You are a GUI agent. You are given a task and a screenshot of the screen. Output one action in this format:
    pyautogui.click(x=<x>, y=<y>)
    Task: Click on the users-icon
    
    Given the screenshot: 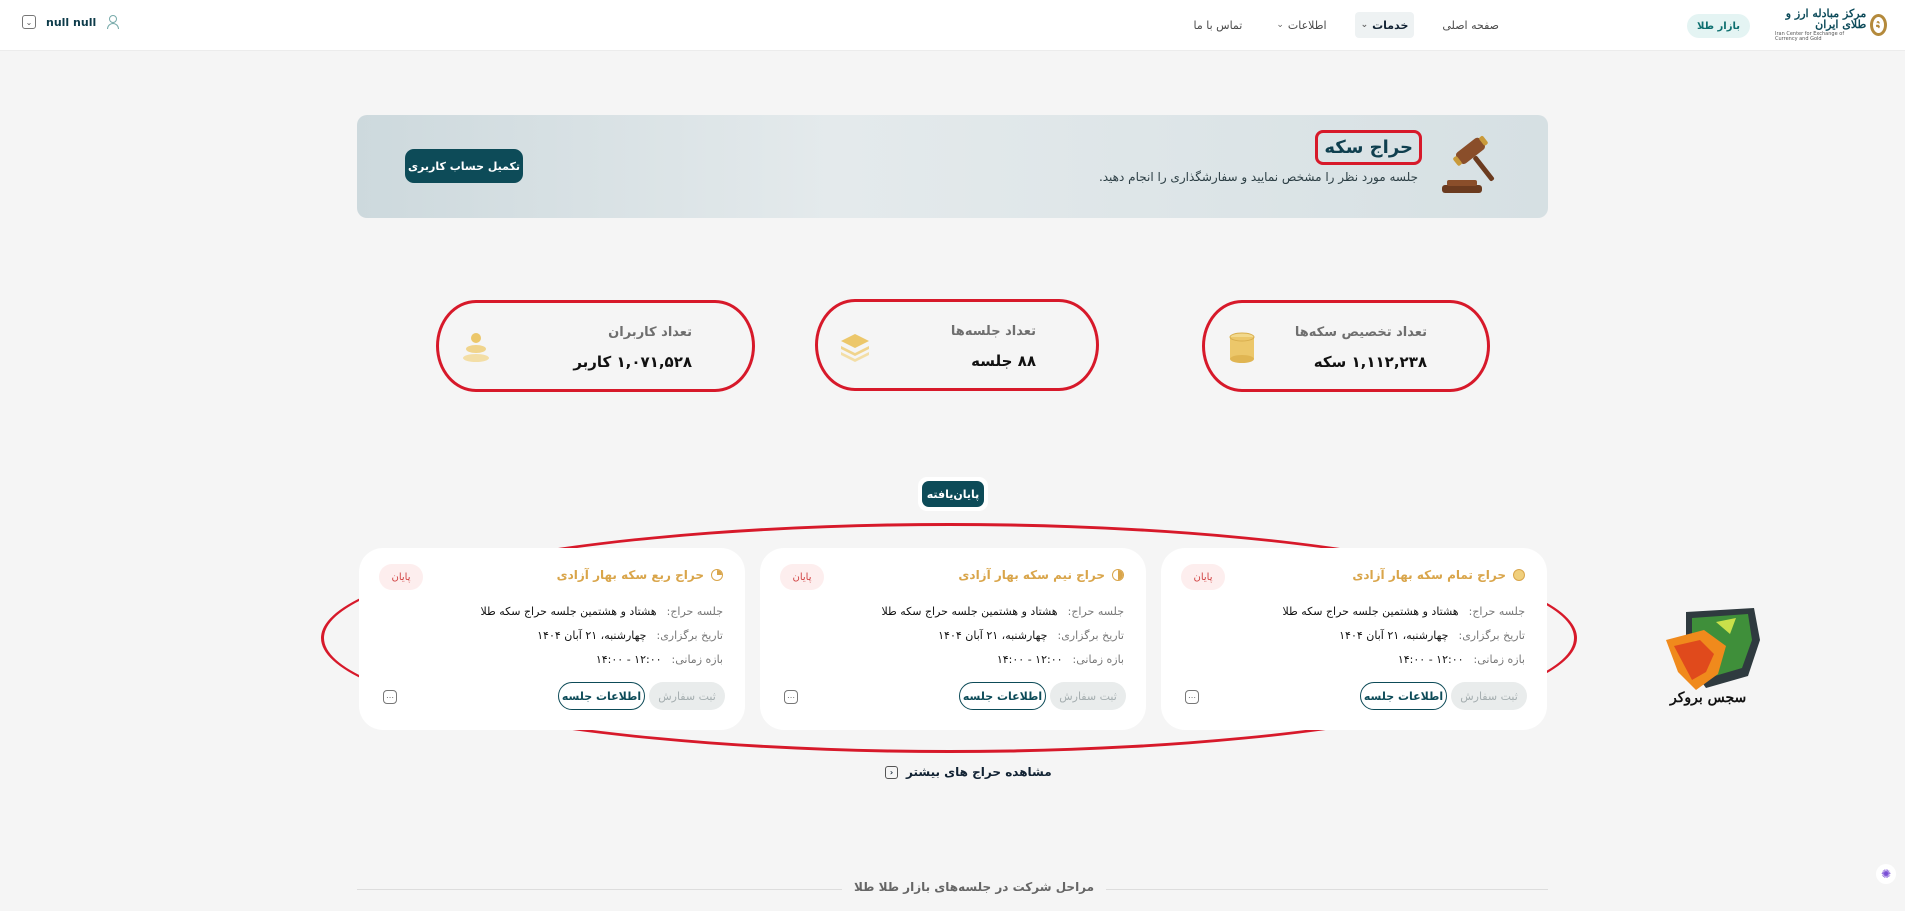 What is the action you would take?
    pyautogui.click(x=476, y=347)
    